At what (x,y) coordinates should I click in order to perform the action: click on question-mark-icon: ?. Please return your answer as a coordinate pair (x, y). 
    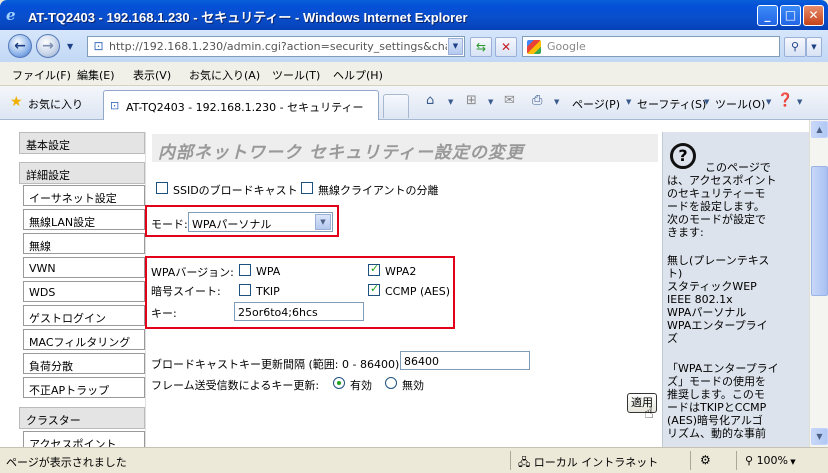
    Looking at the image, I should click on (683, 156).